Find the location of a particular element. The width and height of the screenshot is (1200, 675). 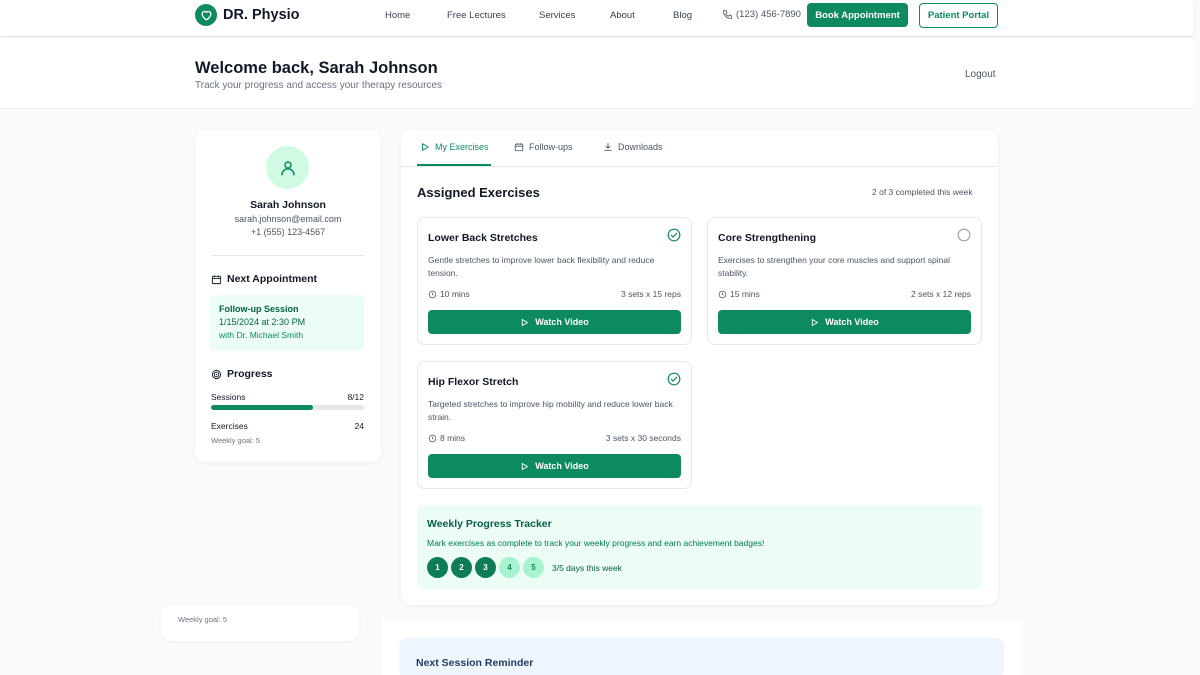

exercise-sets: 3 sets x 15 reps is located at coordinates (650, 294).